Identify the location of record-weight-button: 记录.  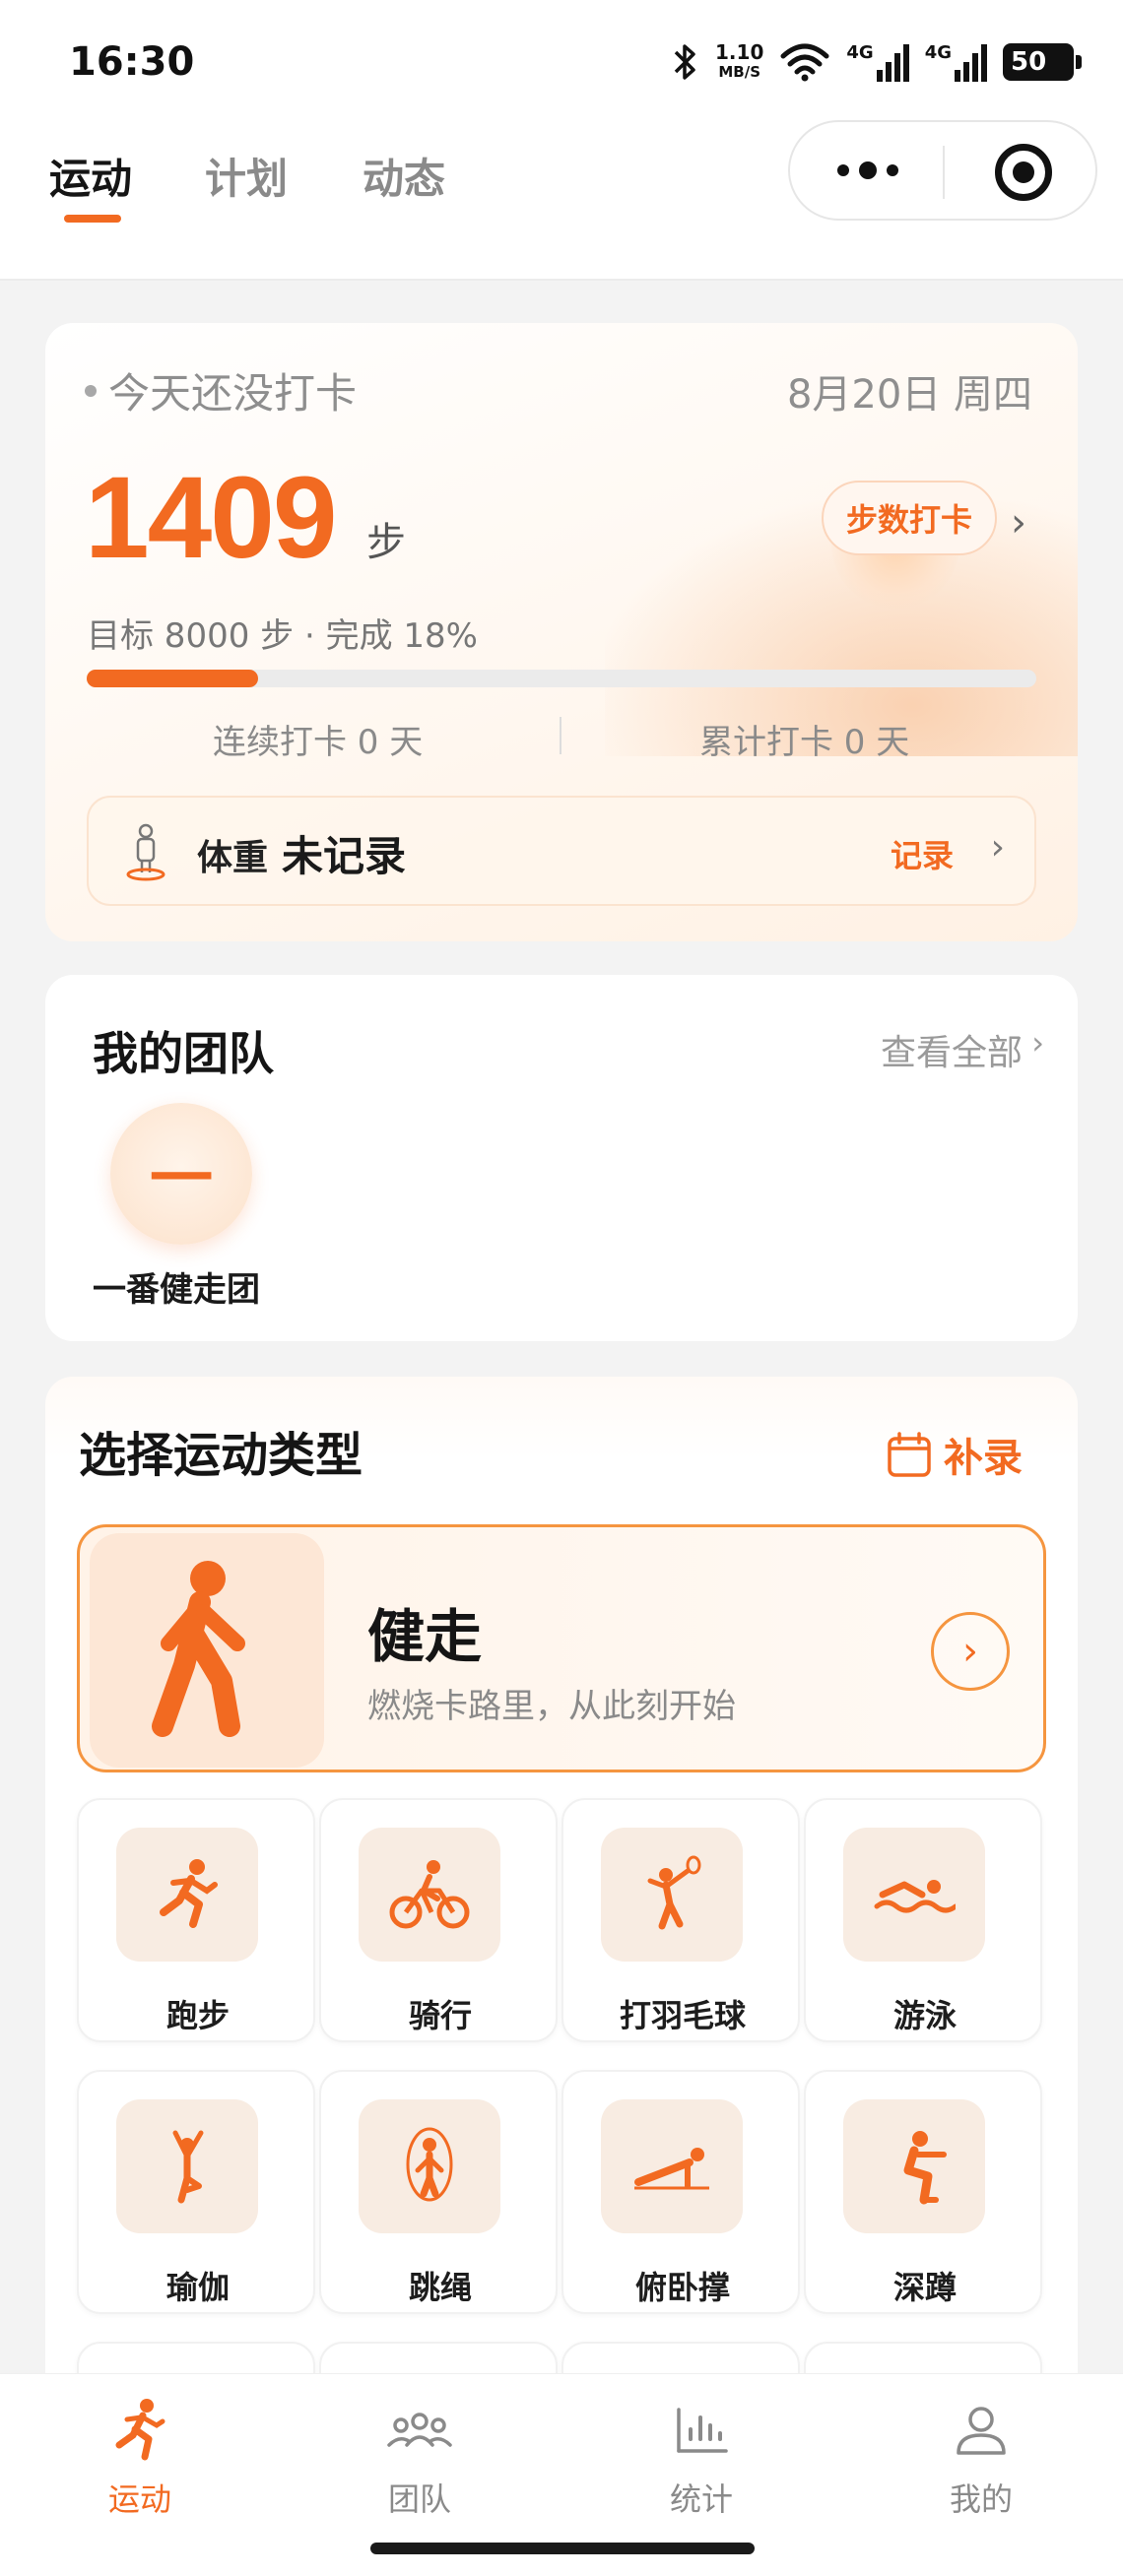
(922, 853).